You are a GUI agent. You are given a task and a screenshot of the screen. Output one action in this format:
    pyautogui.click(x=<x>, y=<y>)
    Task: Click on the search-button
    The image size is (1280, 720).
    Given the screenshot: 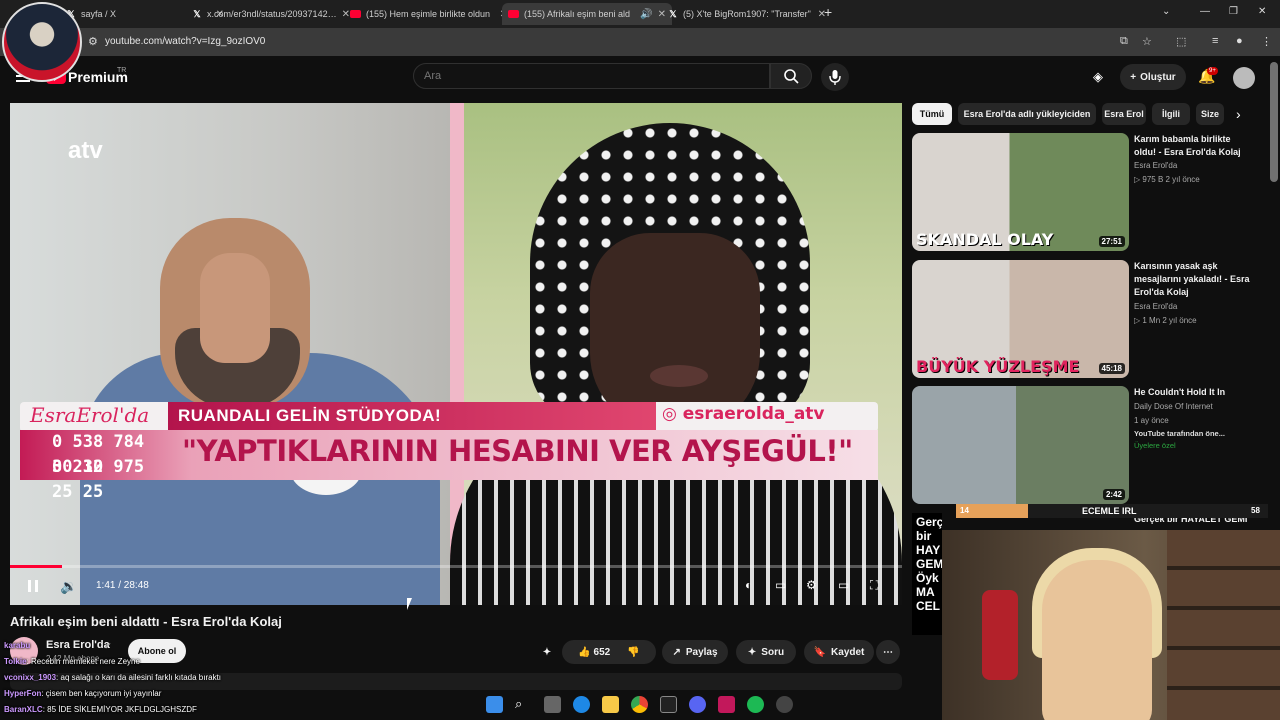 What is the action you would take?
    pyautogui.click(x=791, y=76)
    